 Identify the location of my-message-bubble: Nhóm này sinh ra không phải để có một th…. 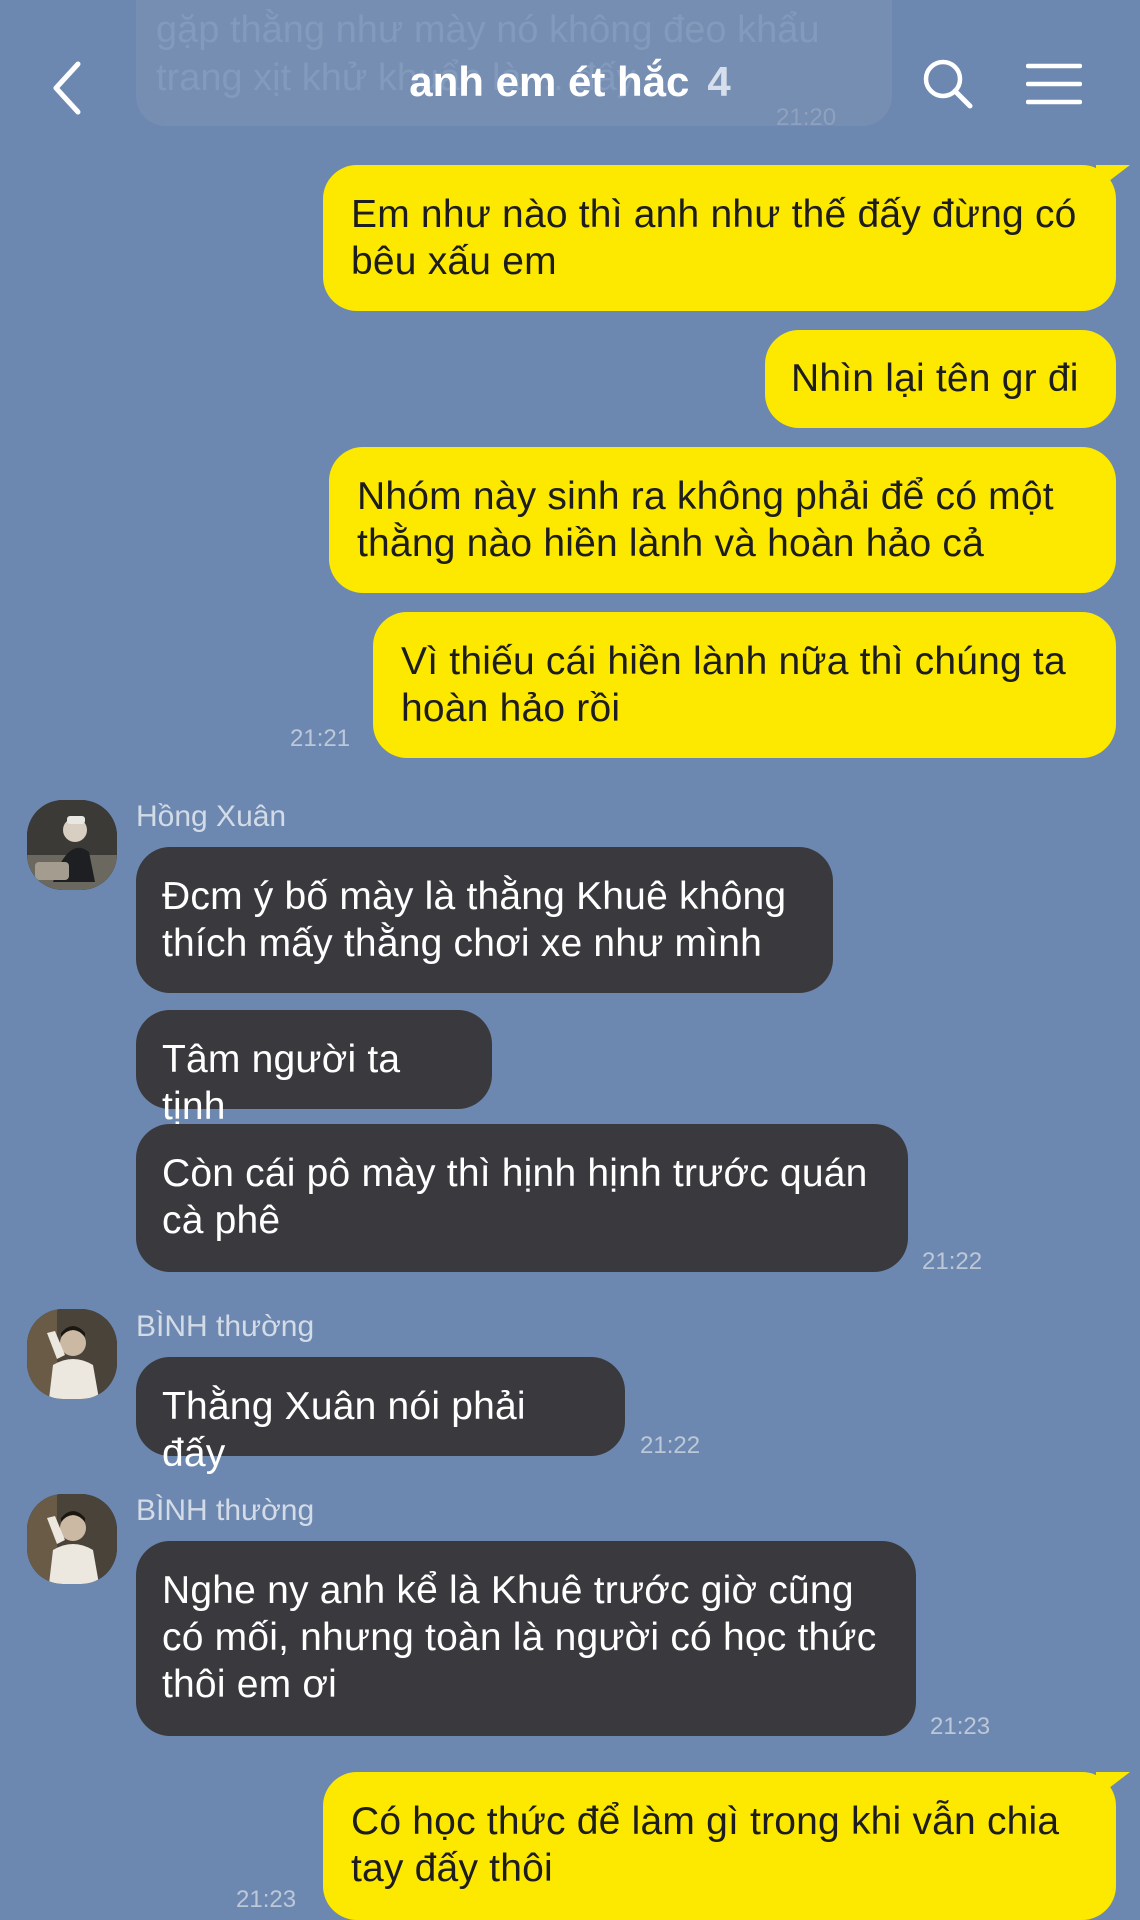
(722, 520).